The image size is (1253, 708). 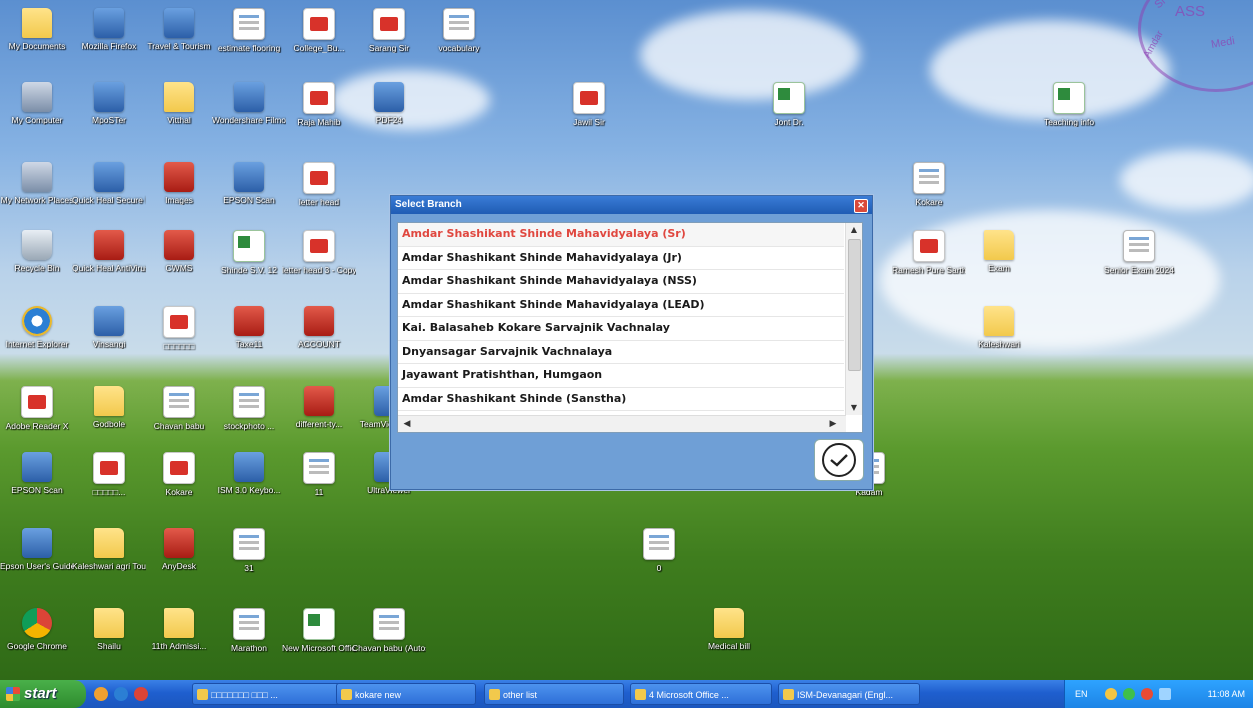 I want to click on desktop-icon: □□□□□□, so click(x=179, y=328).